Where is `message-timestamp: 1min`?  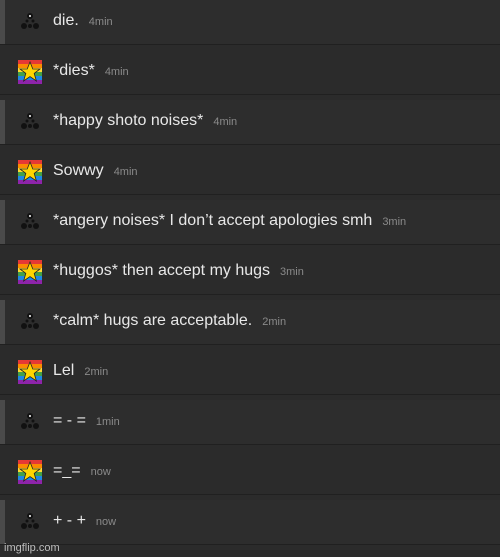 message-timestamp: 1min is located at coordinates (107, 422).